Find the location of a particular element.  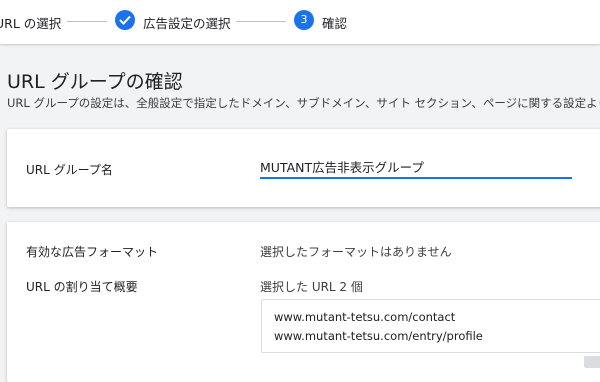

check-icon is located at coordinates (125, 20).